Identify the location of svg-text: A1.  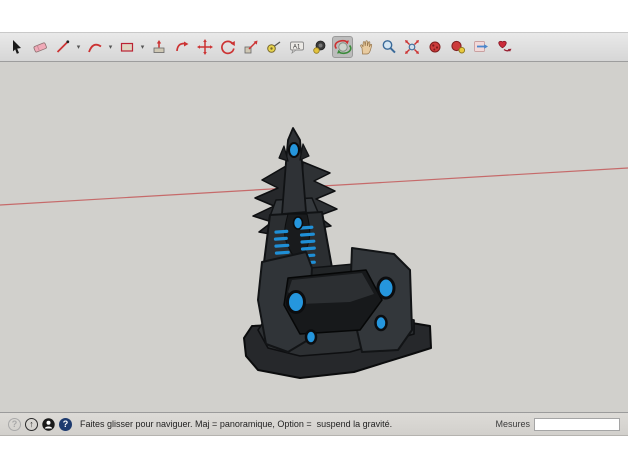
(297, 47).